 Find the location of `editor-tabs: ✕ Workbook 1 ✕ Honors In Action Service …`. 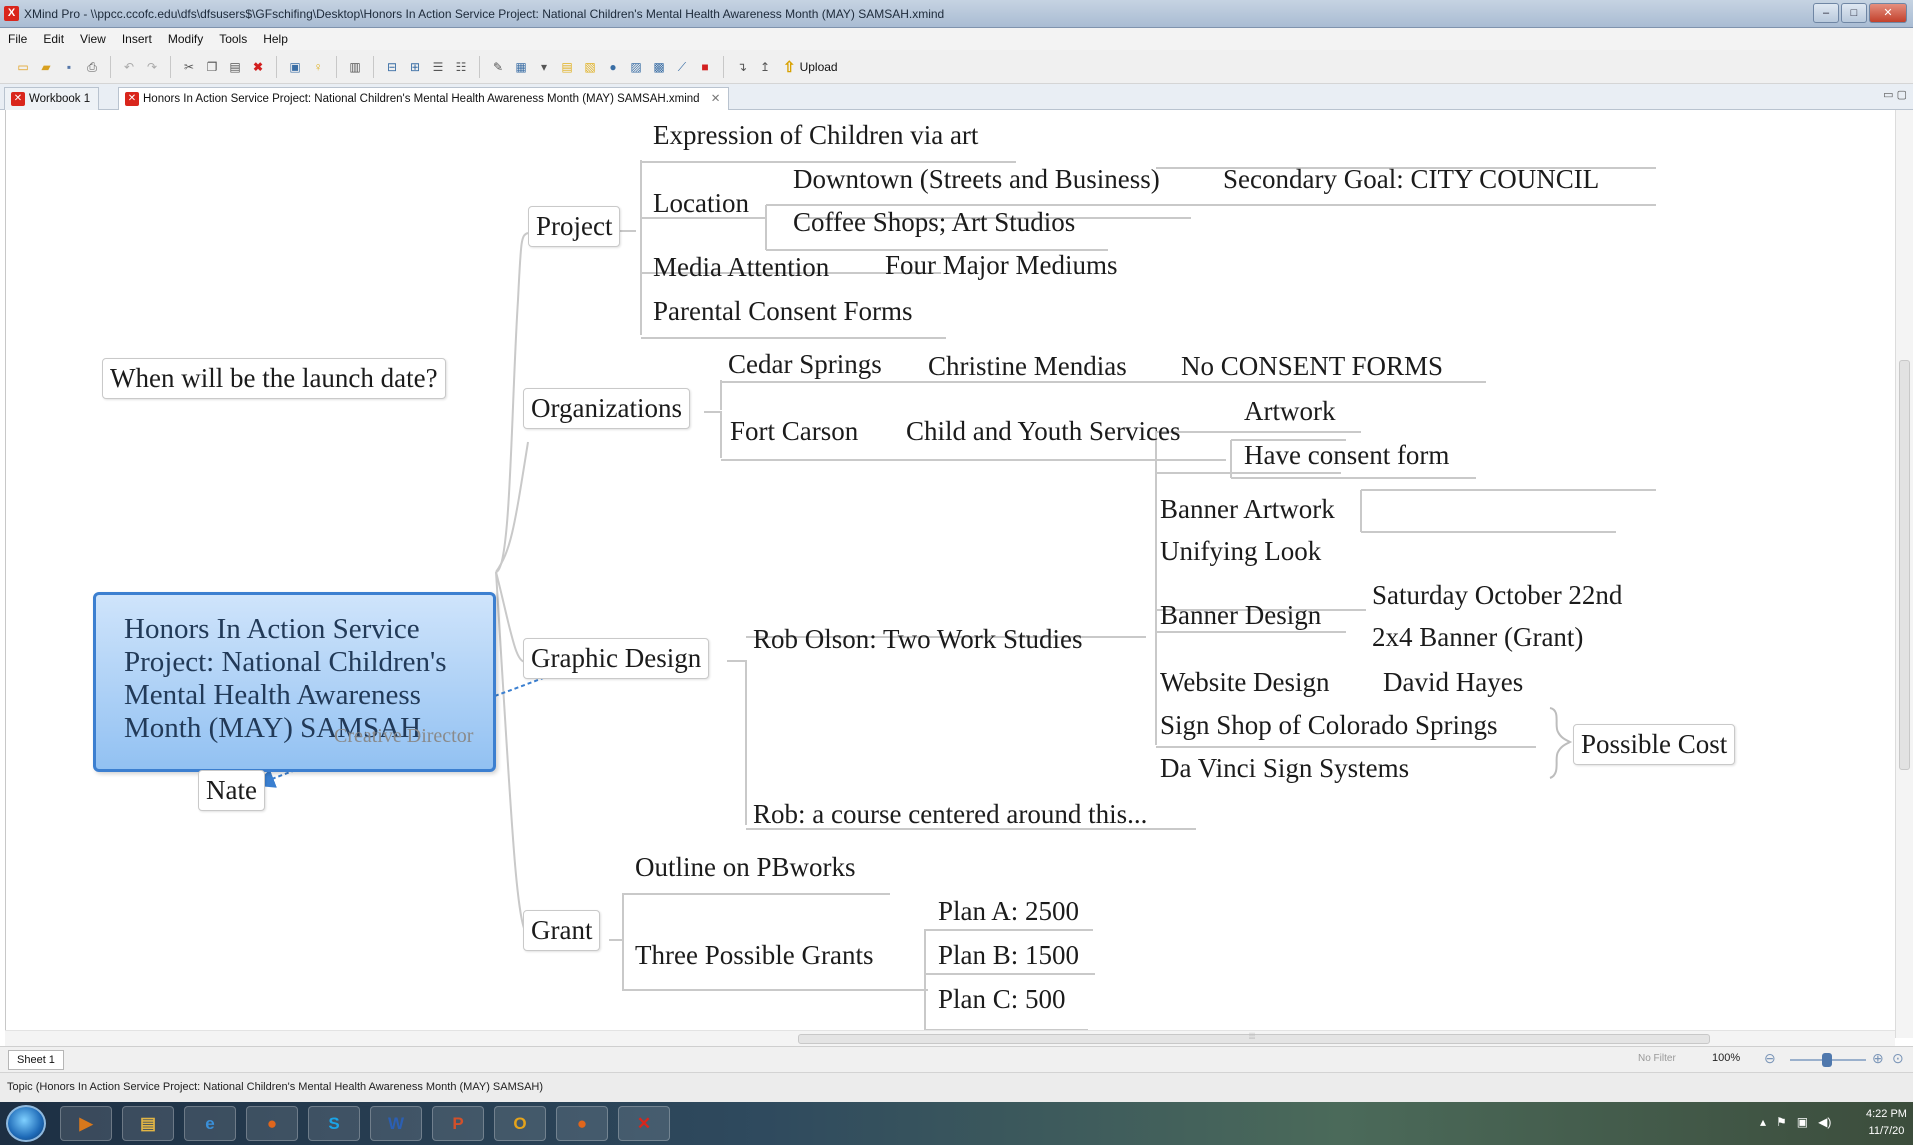

editor-tabs: ✕ Workbook 1 ✕ Honors In Action Service … is located at coordinates (956, 97).